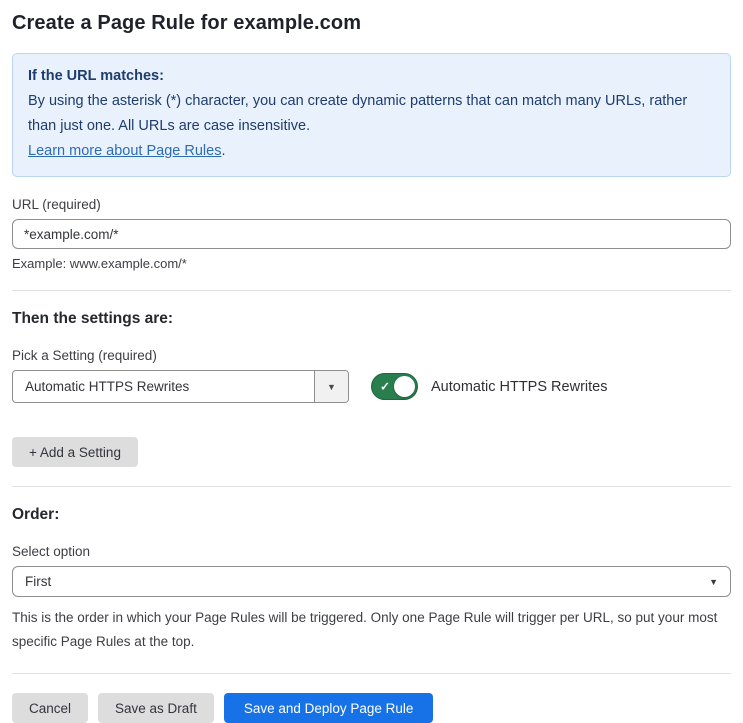  I want to click on pick-setting-label: Pick a Setting (required), so click(84, 355).